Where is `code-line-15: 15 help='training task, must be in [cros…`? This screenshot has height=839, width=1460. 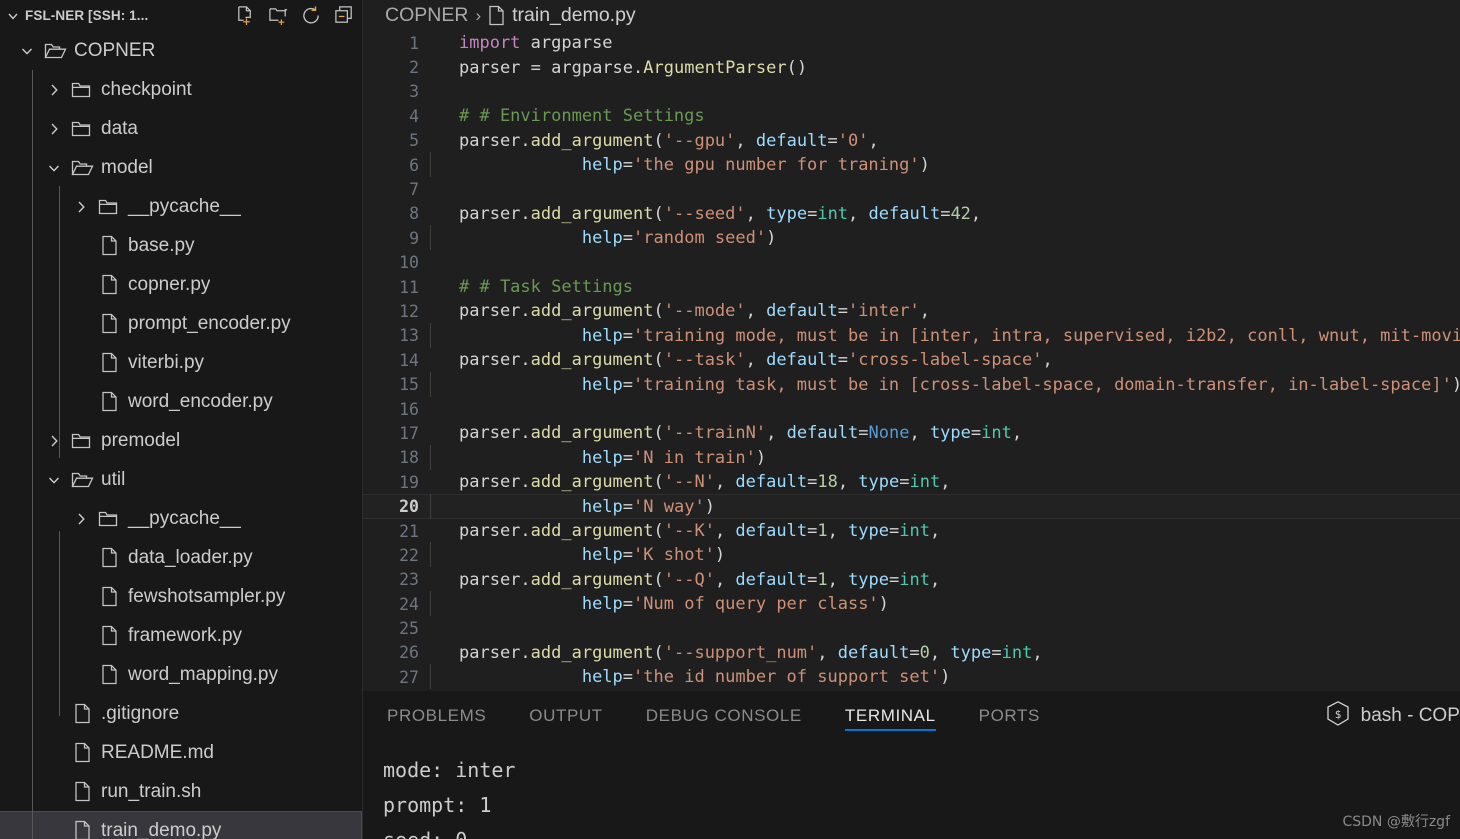
code-line-15: 15 help='training task, must be in [cros… is located at coordinates (911, 384).